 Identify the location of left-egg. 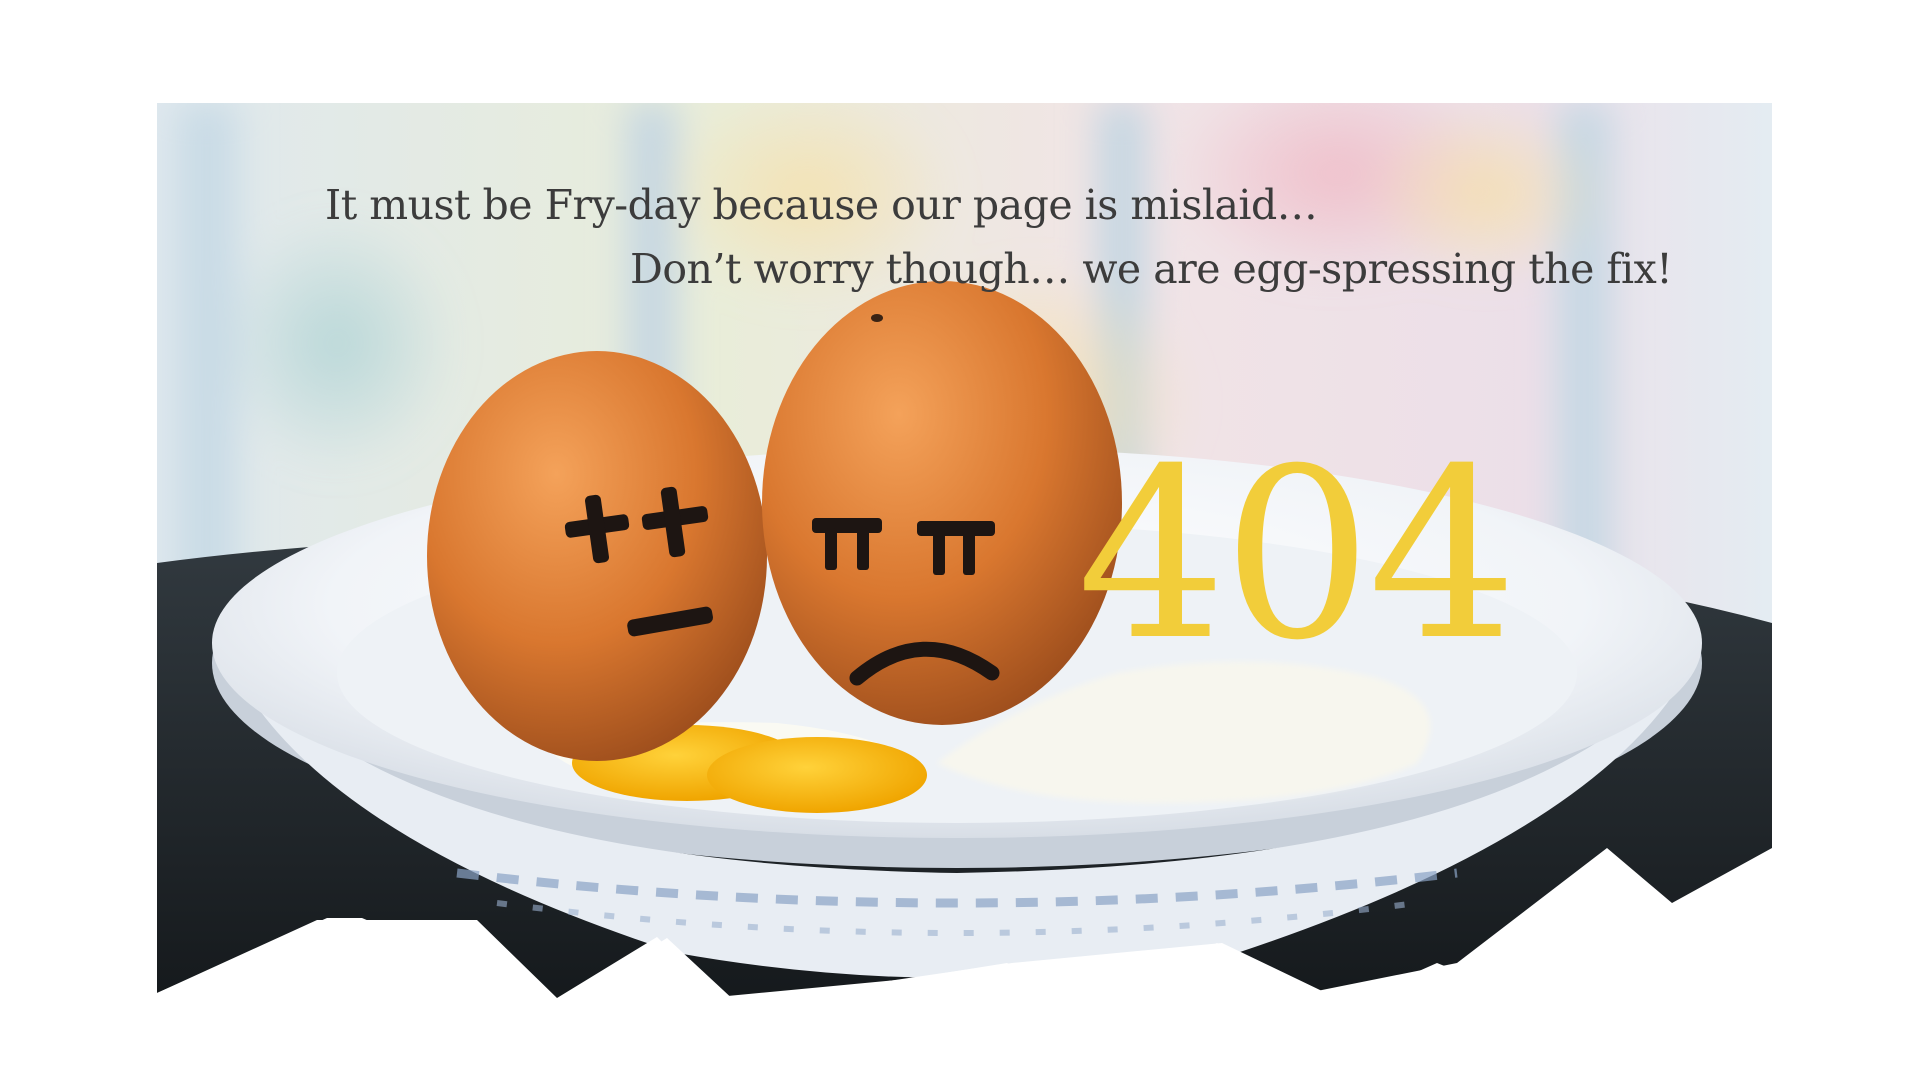
(597, 556).